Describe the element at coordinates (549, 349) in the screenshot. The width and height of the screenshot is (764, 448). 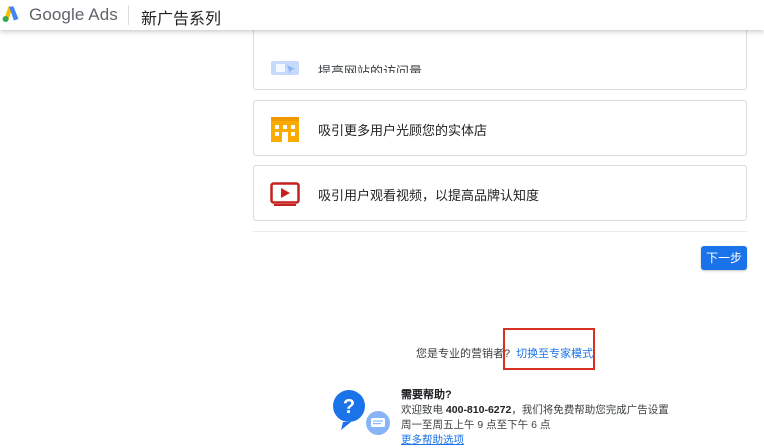
I see `annotation-highlight-box` at that location.